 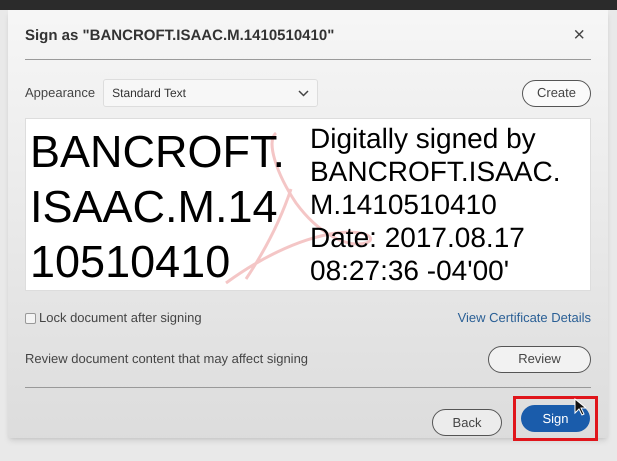 I want to click on signature-detail-line: Digitally signed by, so click(x=423, y=138).